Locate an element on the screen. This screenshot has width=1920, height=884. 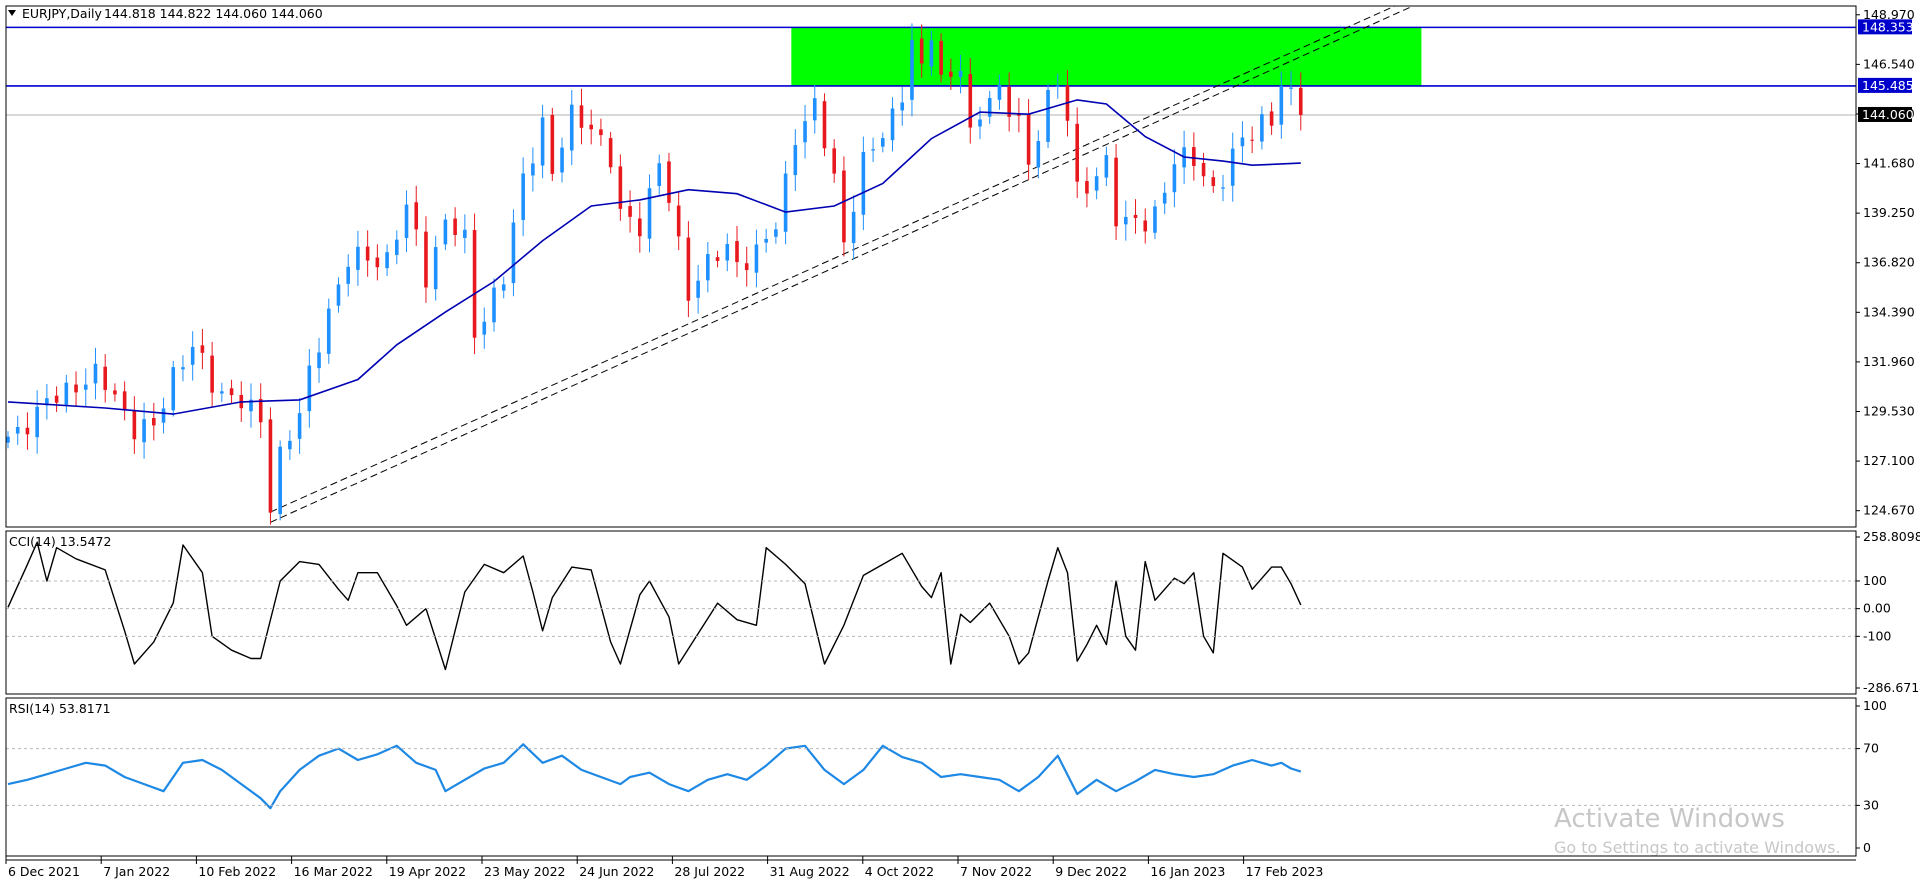
rsi-line is located at coordinates (654, 776).